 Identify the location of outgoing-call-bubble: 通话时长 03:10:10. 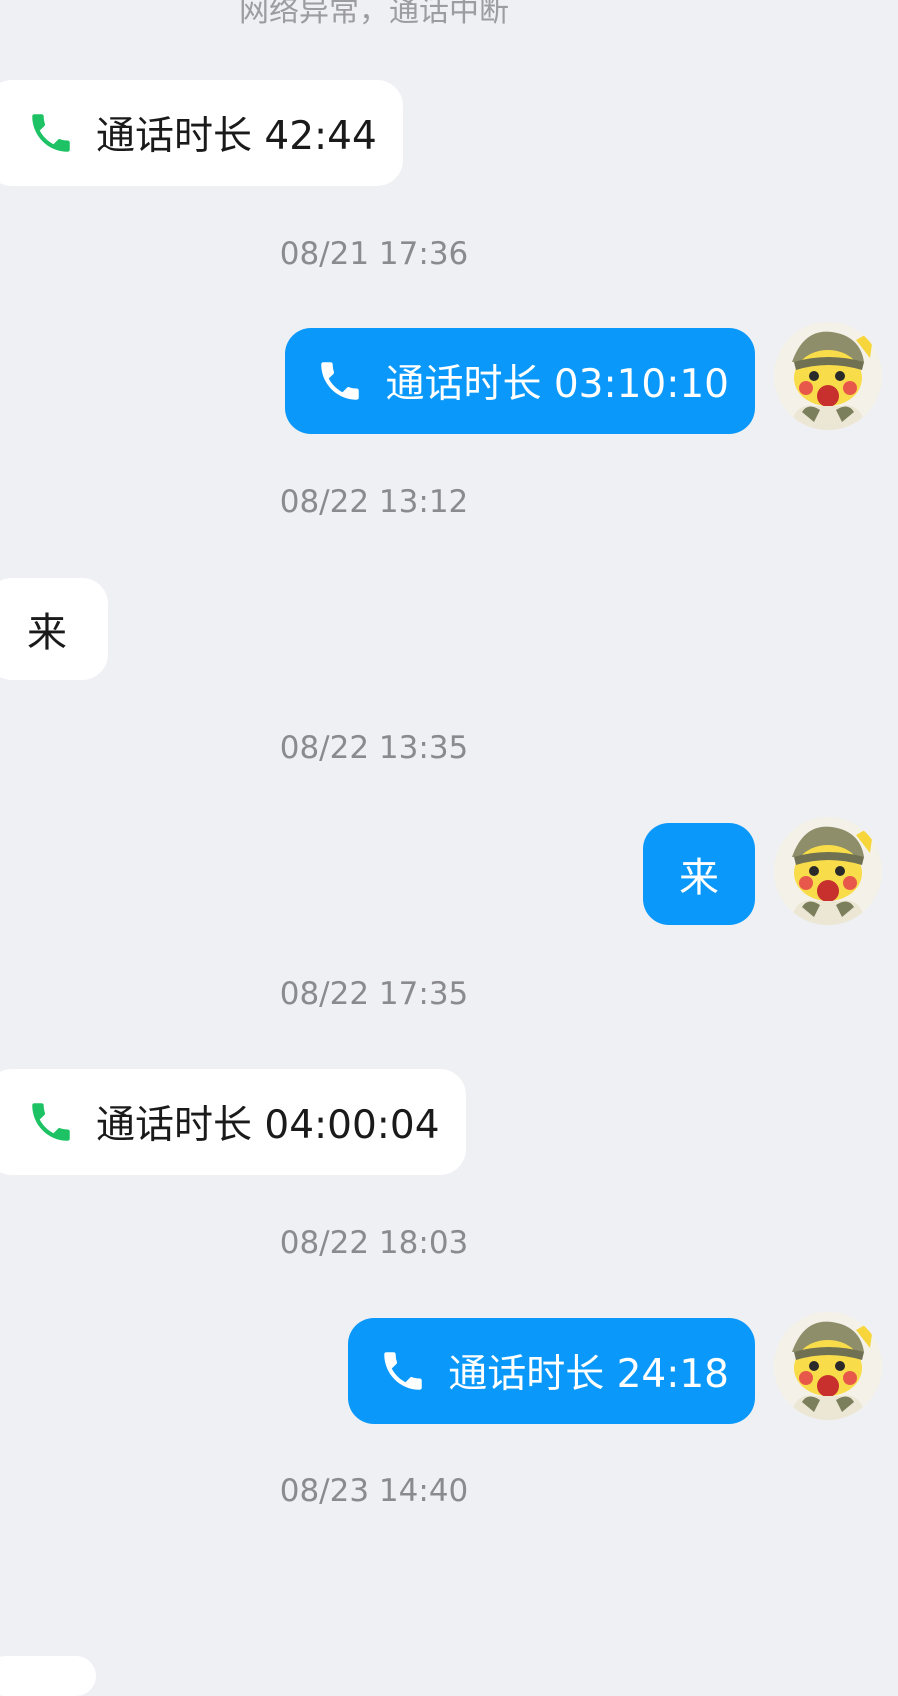
(520, 381).